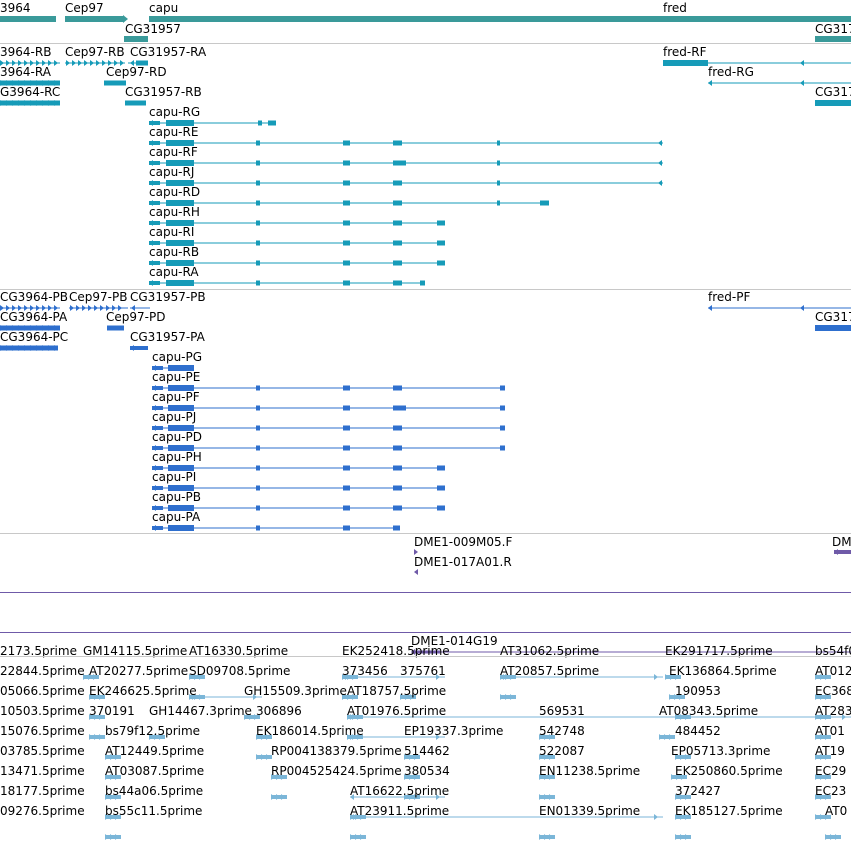 This screenshot has width=851, height=841. What do you see at coordinates (154, 368) in the screenshot?
I see `prot-capu-pg-arrow` at bounding box center [154, 368].